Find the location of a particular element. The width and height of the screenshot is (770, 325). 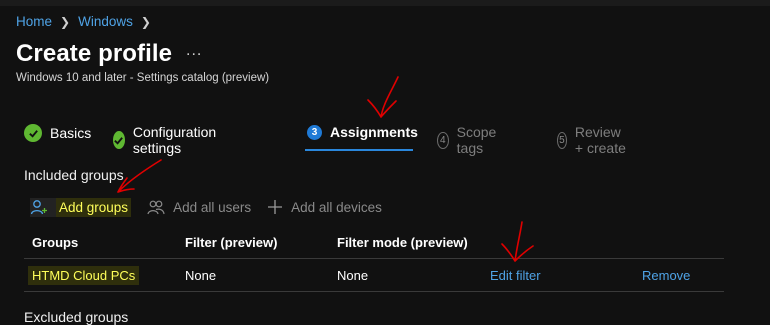

add-all-devices-label: Add all devices is located at coordinates (336, 207).